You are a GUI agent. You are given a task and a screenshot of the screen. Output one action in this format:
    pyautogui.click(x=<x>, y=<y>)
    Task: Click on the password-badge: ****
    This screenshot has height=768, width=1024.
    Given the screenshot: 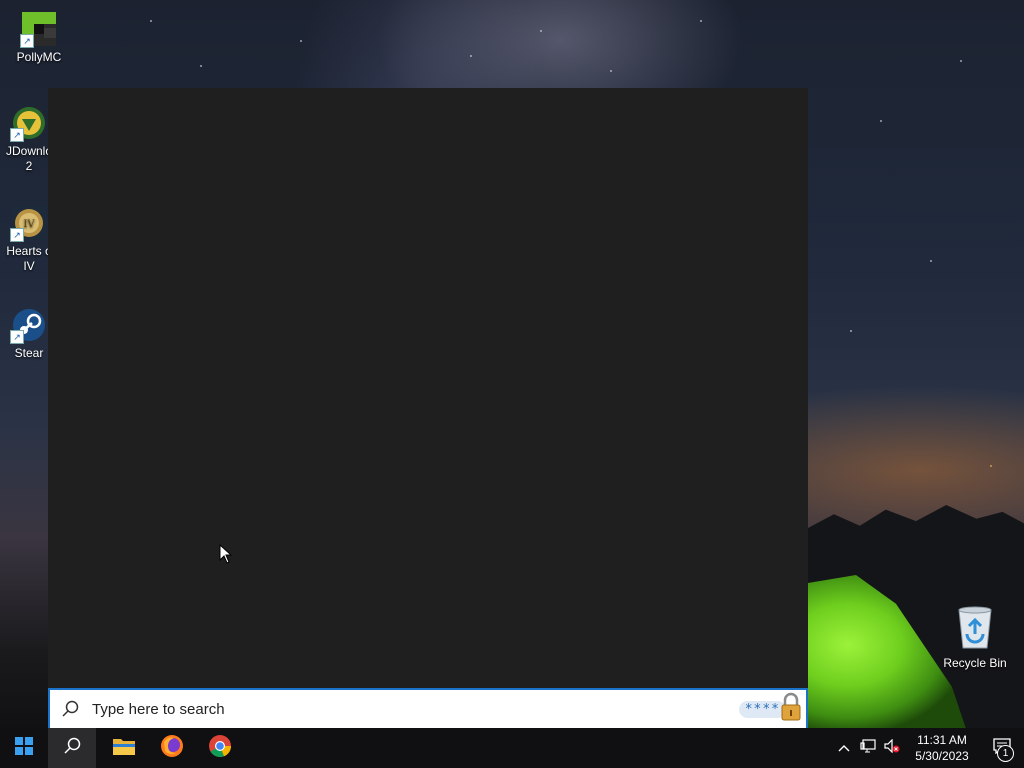 What is the action you would take?
    pyautogui.click(x=766, y=709)
    